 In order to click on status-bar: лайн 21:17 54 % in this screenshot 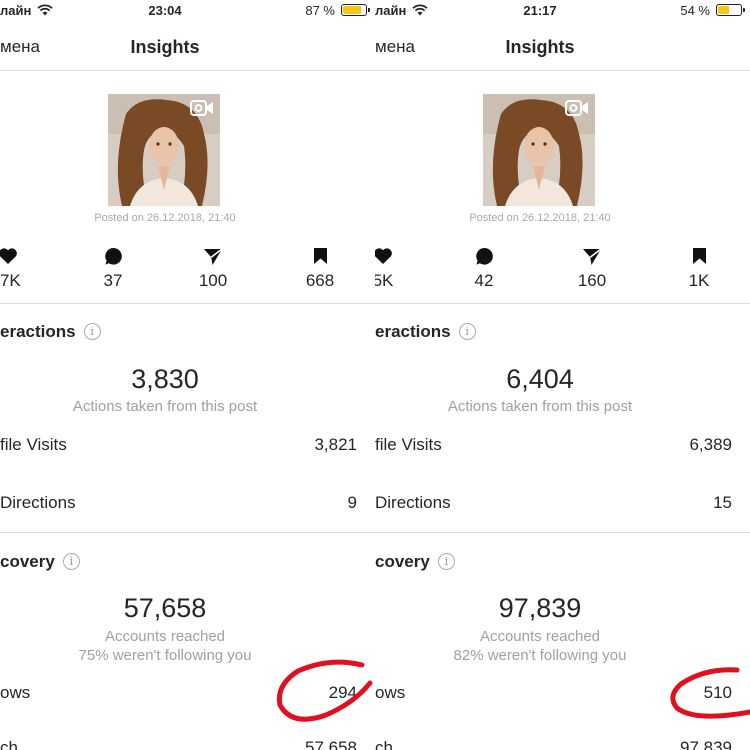, I will do `click(562, 13)`.